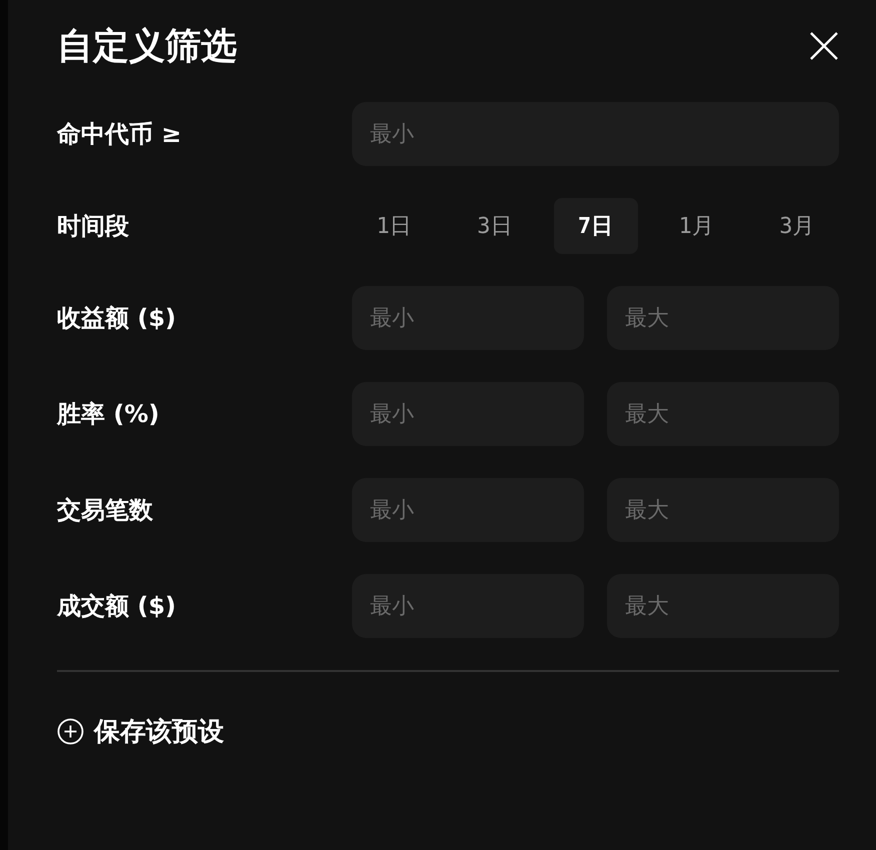 This screenshot has height=850, width=876. I want to click on close-icon, so click(824, 46).